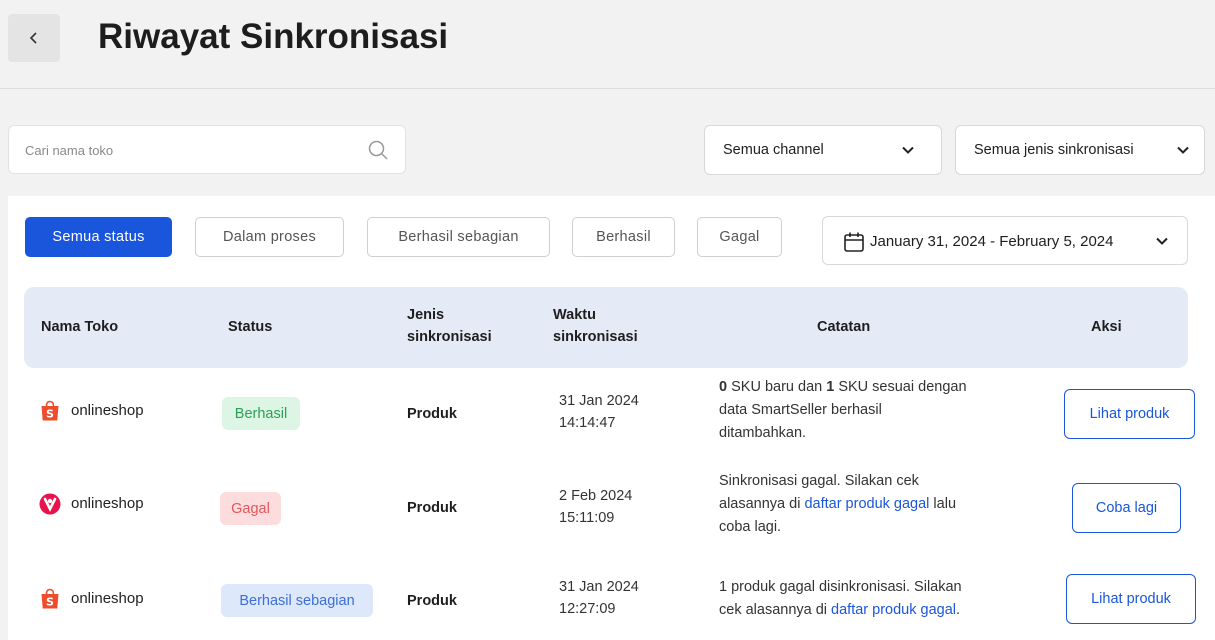 The width and height of the screenshot is (1215, 640). I want to click on header-note: Catatan, so click(844, 327).